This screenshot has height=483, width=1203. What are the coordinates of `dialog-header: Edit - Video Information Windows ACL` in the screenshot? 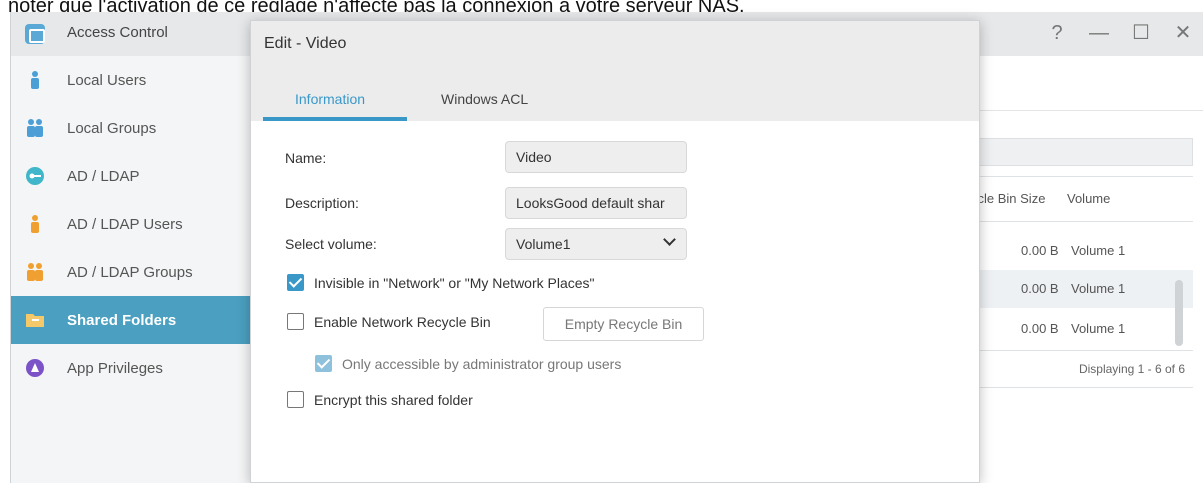 It's located at (615, 71).